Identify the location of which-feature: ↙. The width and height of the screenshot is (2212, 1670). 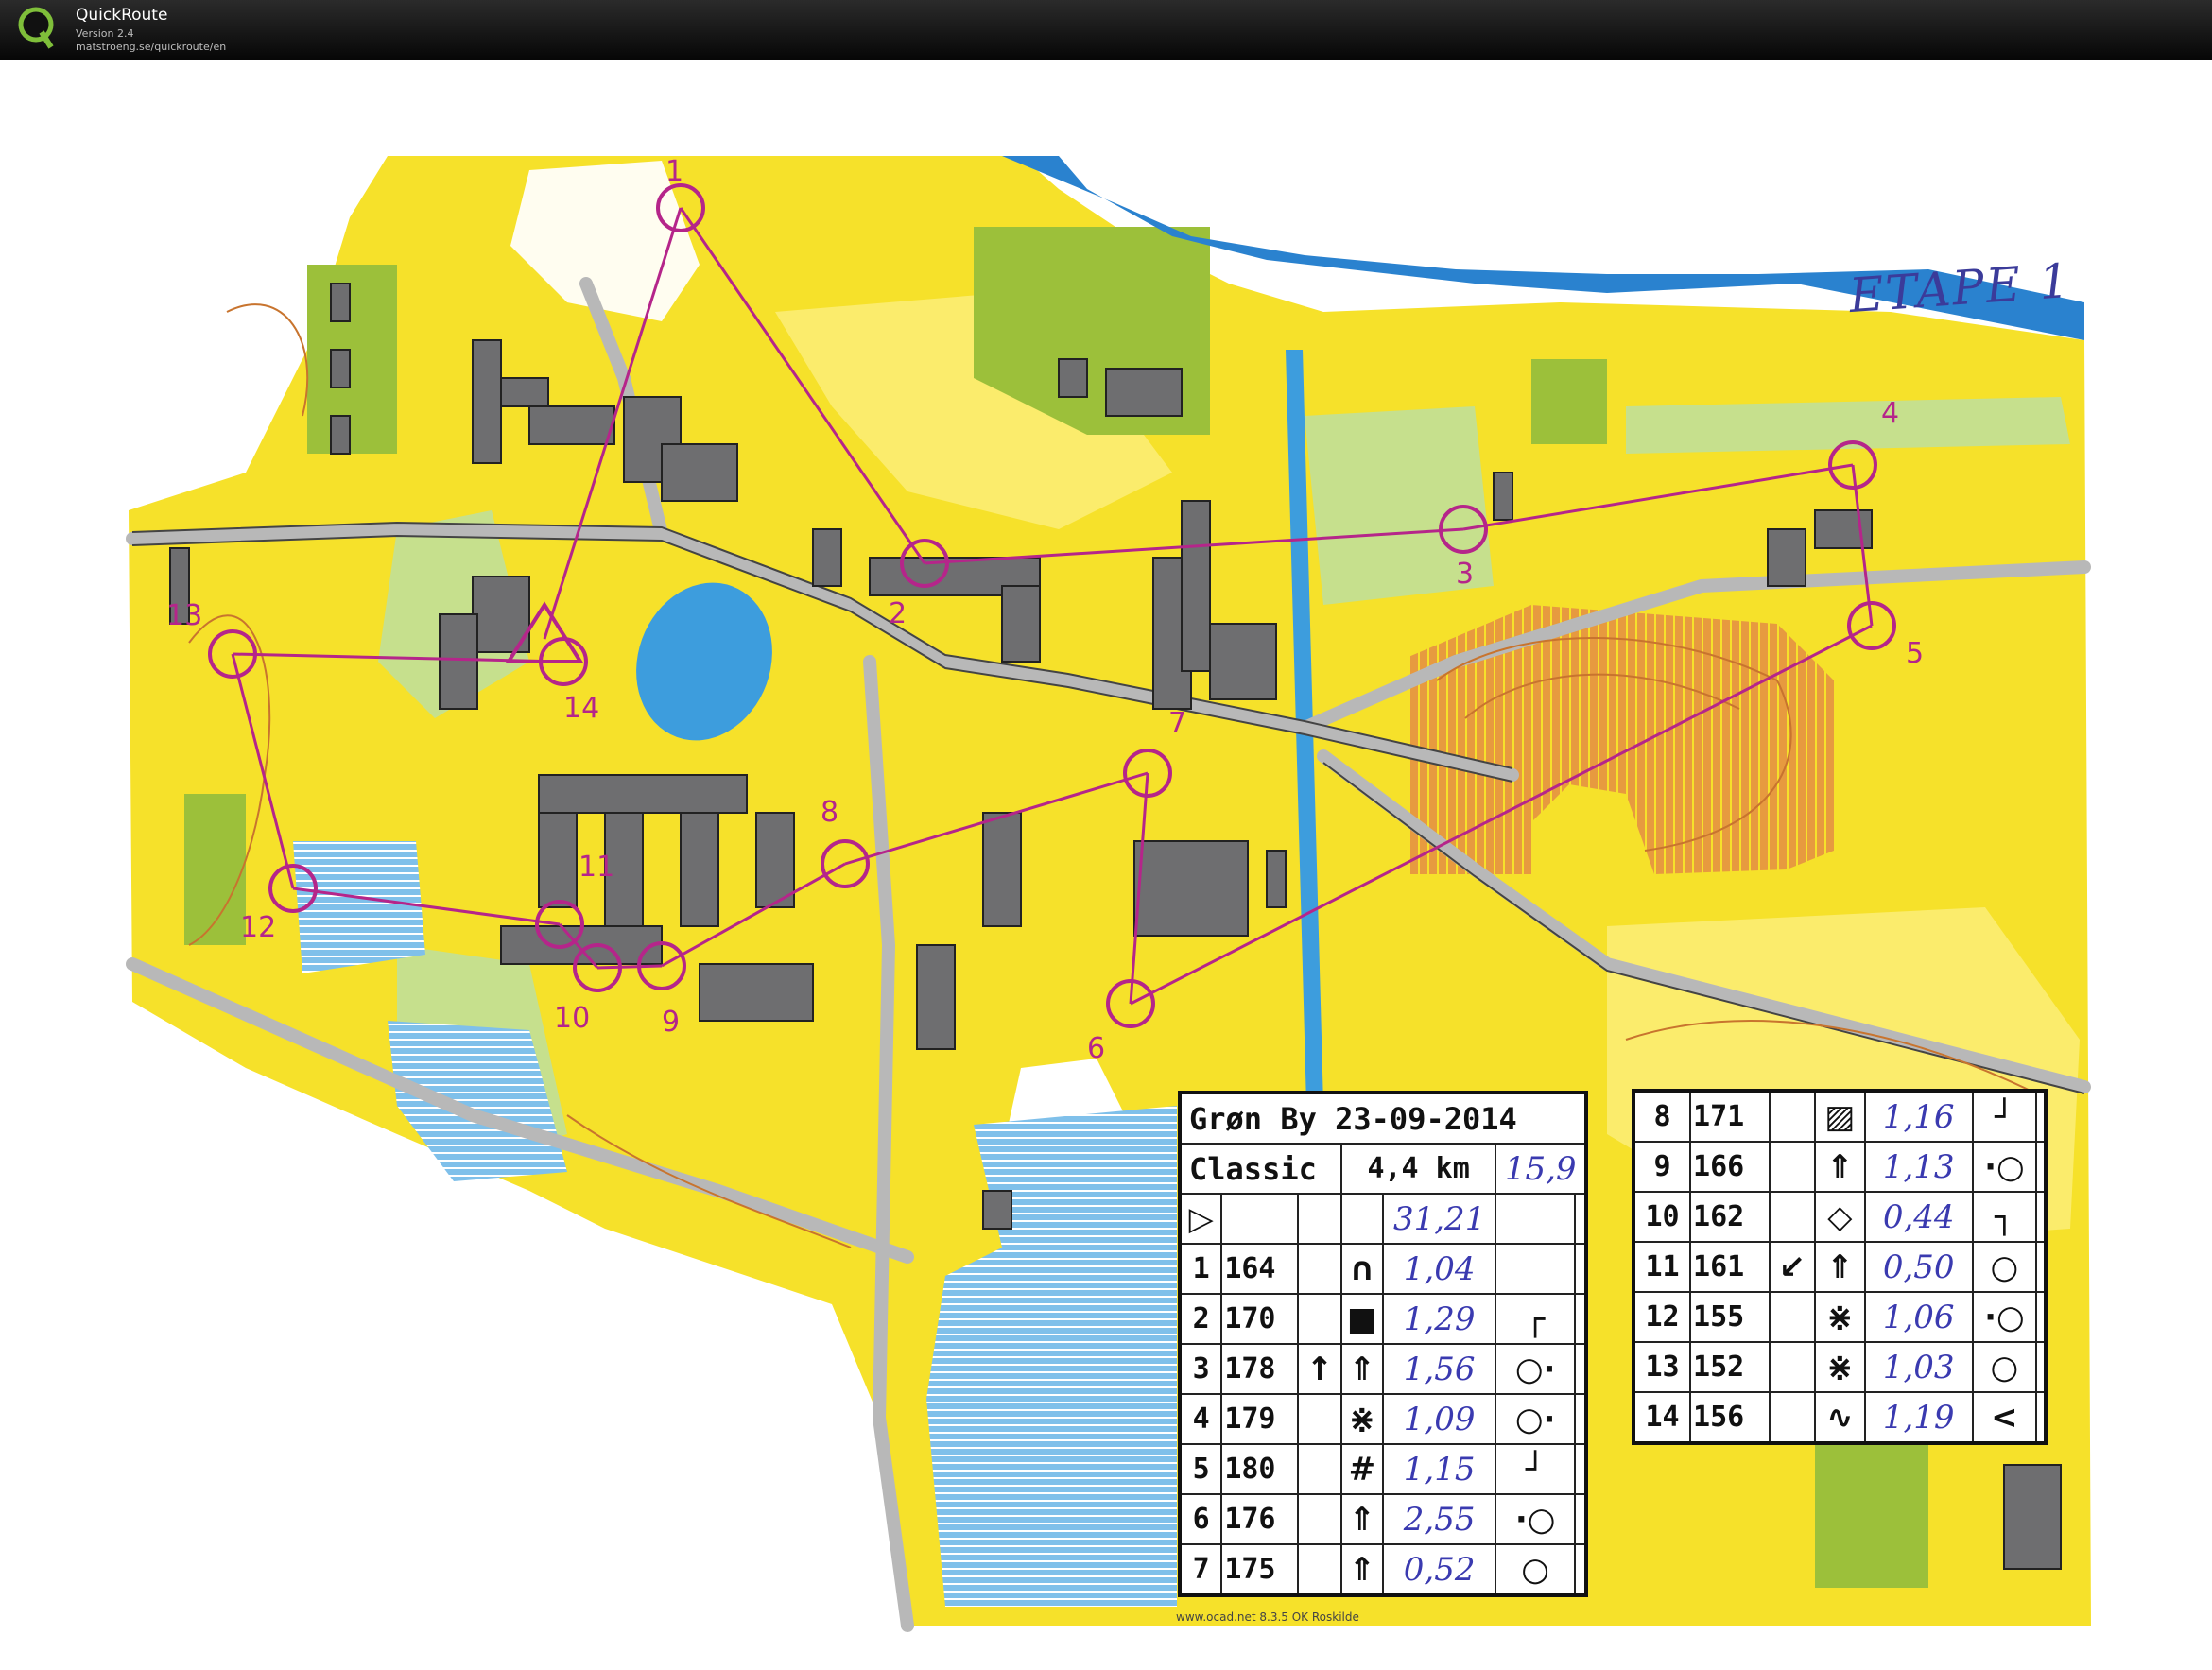
(1792, 1267).